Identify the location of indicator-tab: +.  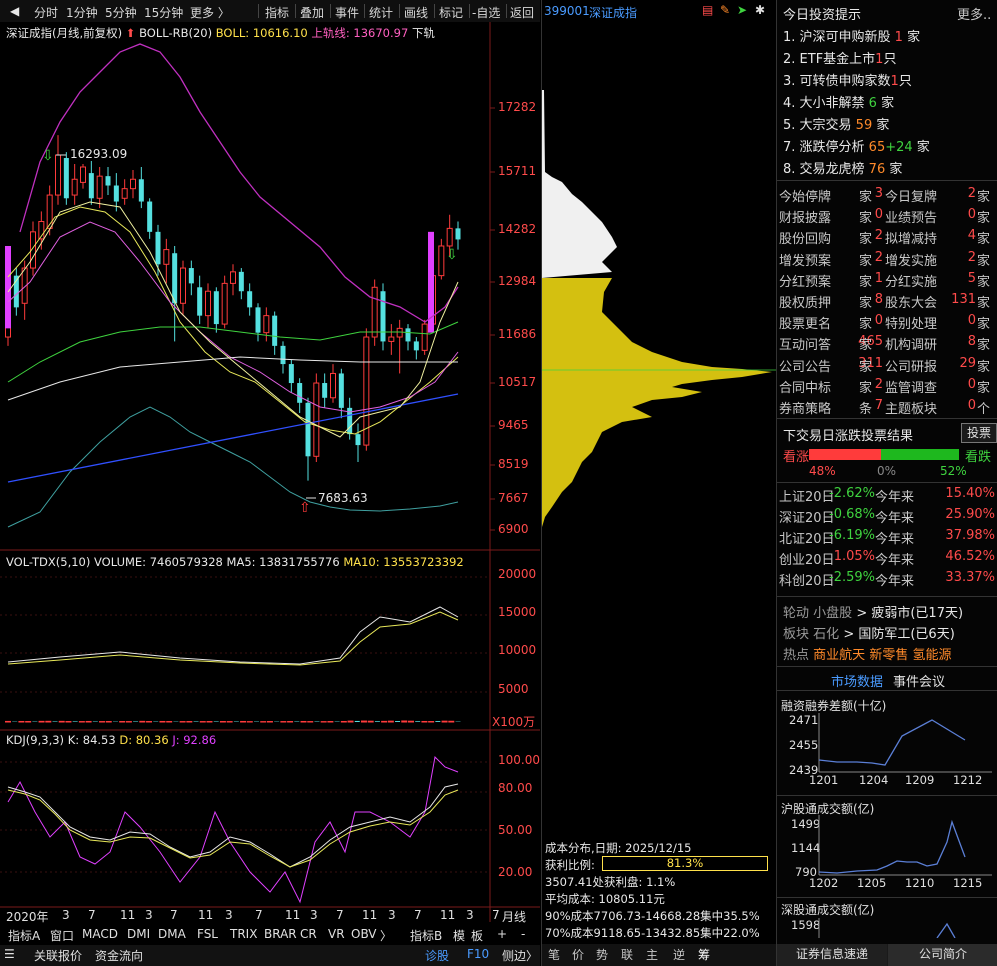
(502, 934).